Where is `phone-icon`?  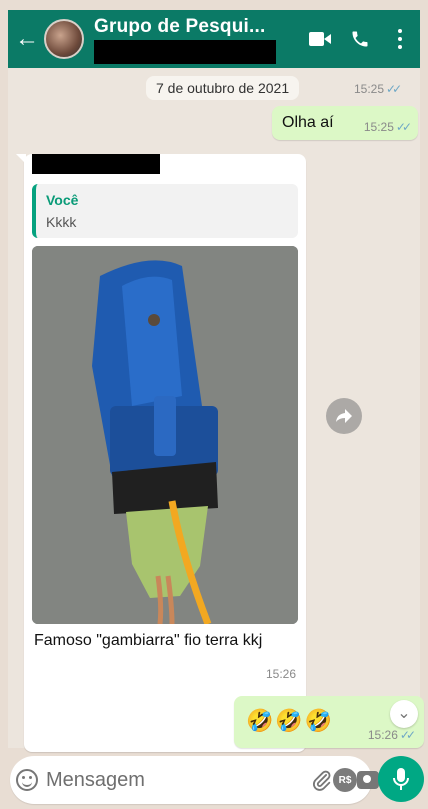
phone-icon is located at coordinates (360, 39).